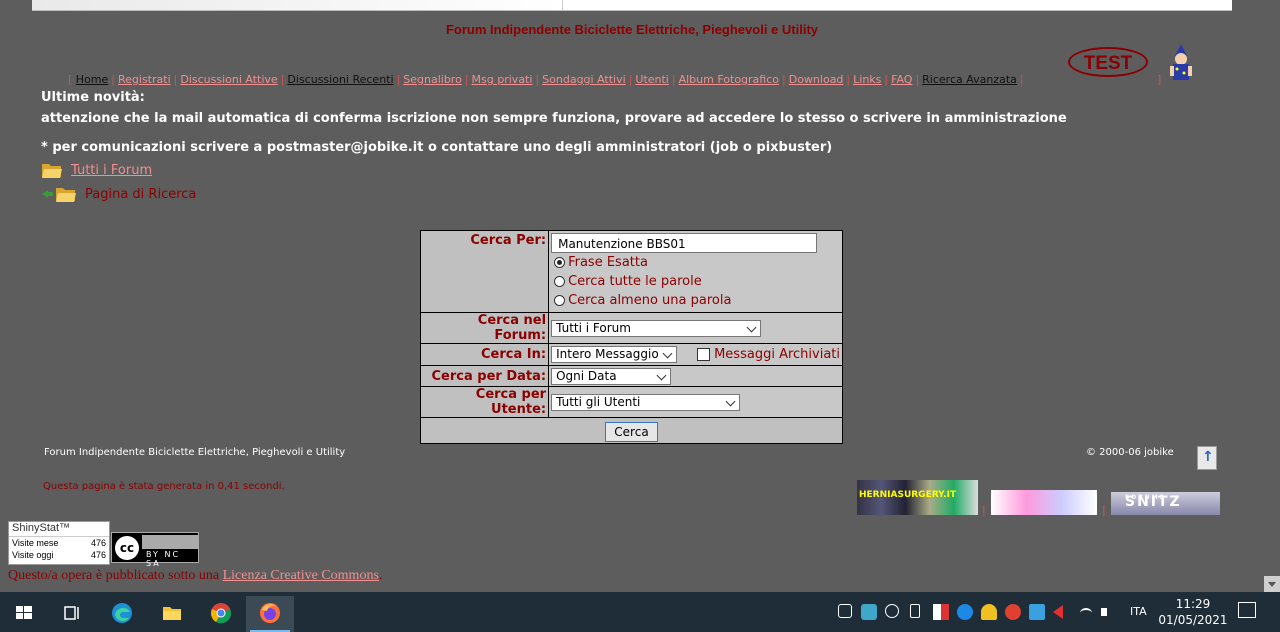 This screenshot has width=1280, height=632. Describe the element at coordinates (340, 79) in the screenshot. I see `nav-item-discussioni-recenti: Discussioni Recenti` at that location.